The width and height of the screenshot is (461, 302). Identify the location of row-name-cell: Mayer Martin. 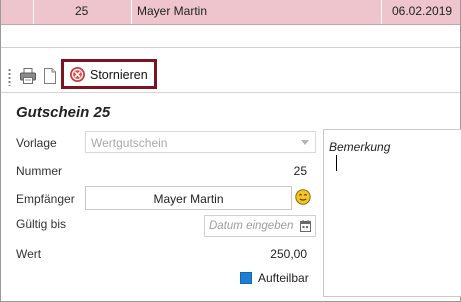
(172, 11).